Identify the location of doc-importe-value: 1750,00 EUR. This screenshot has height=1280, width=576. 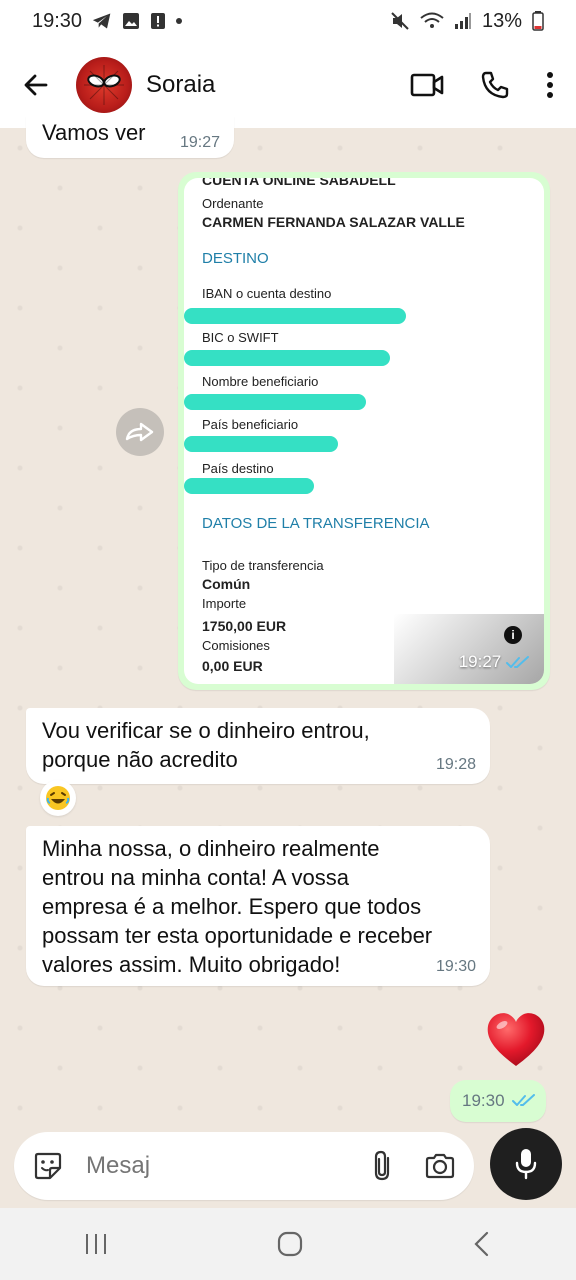
(244, 626).